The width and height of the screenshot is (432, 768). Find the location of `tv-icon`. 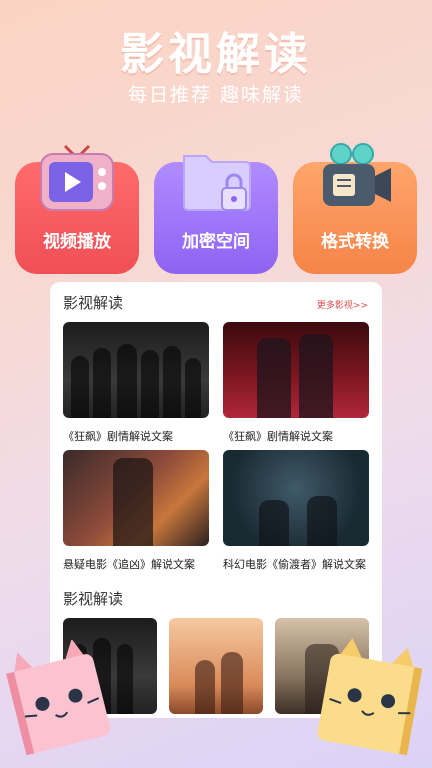

tv-icon is located at coordinates (77, 177).